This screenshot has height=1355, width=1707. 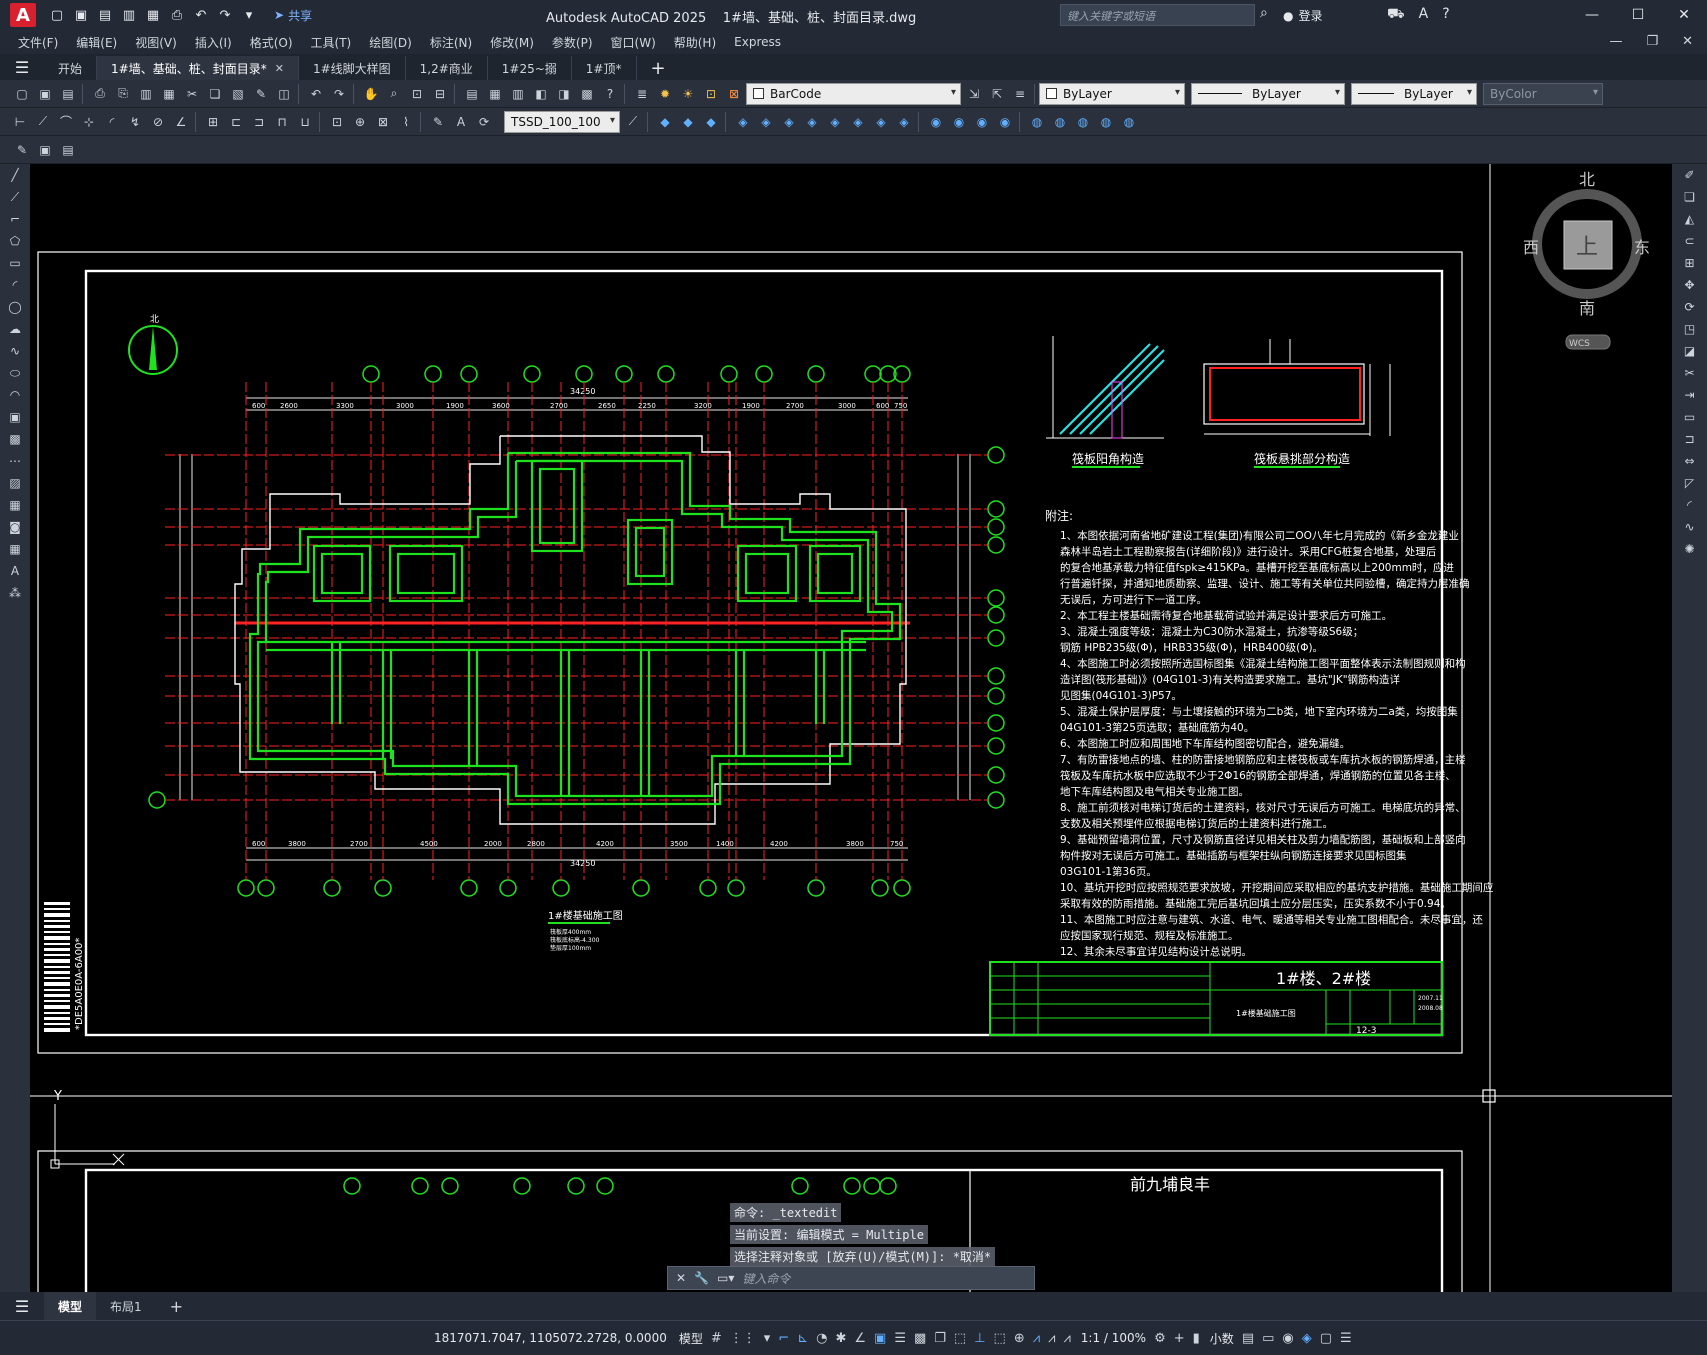 I want to click on dim-update-icon: ⟳, so click(x=484, y=122).